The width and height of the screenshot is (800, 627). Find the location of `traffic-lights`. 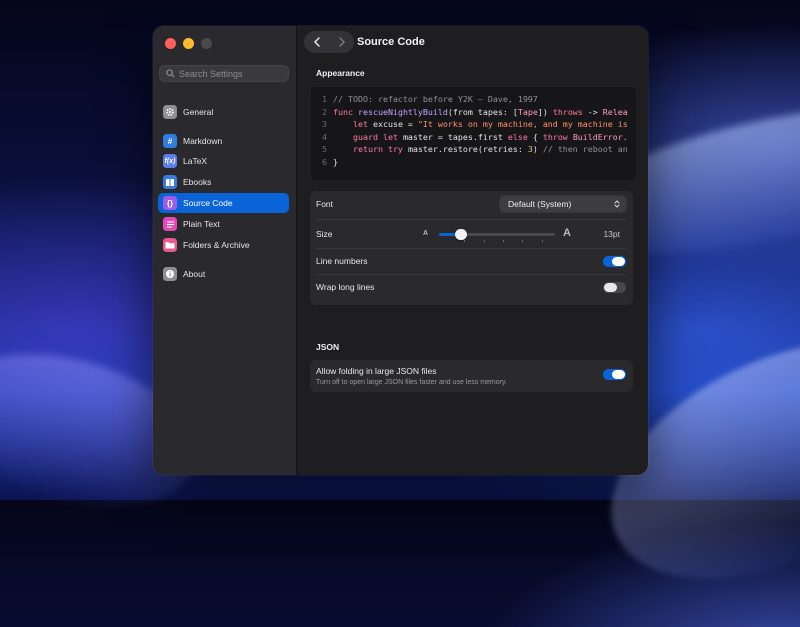

traffic-lights is located at coordinates (188, 43).